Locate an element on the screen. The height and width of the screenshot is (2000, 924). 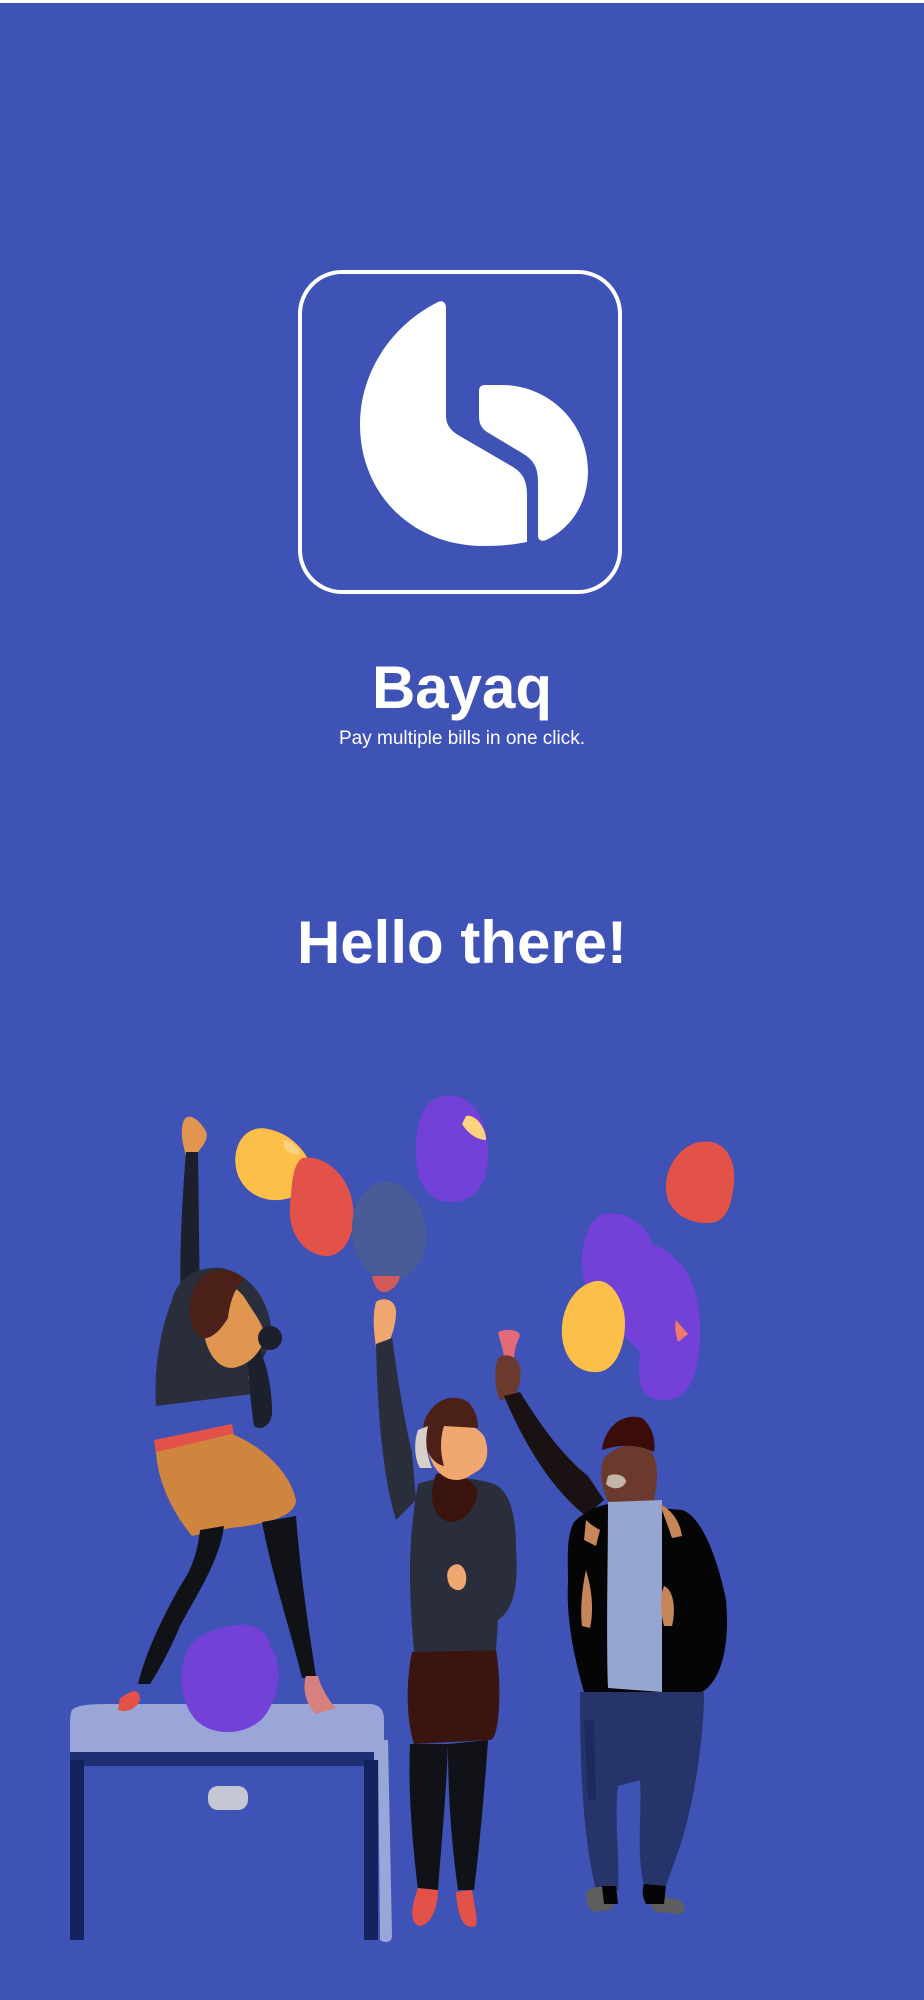
app-tagline: Pay multiple bills in one click. is located at coordinates (462, 738).